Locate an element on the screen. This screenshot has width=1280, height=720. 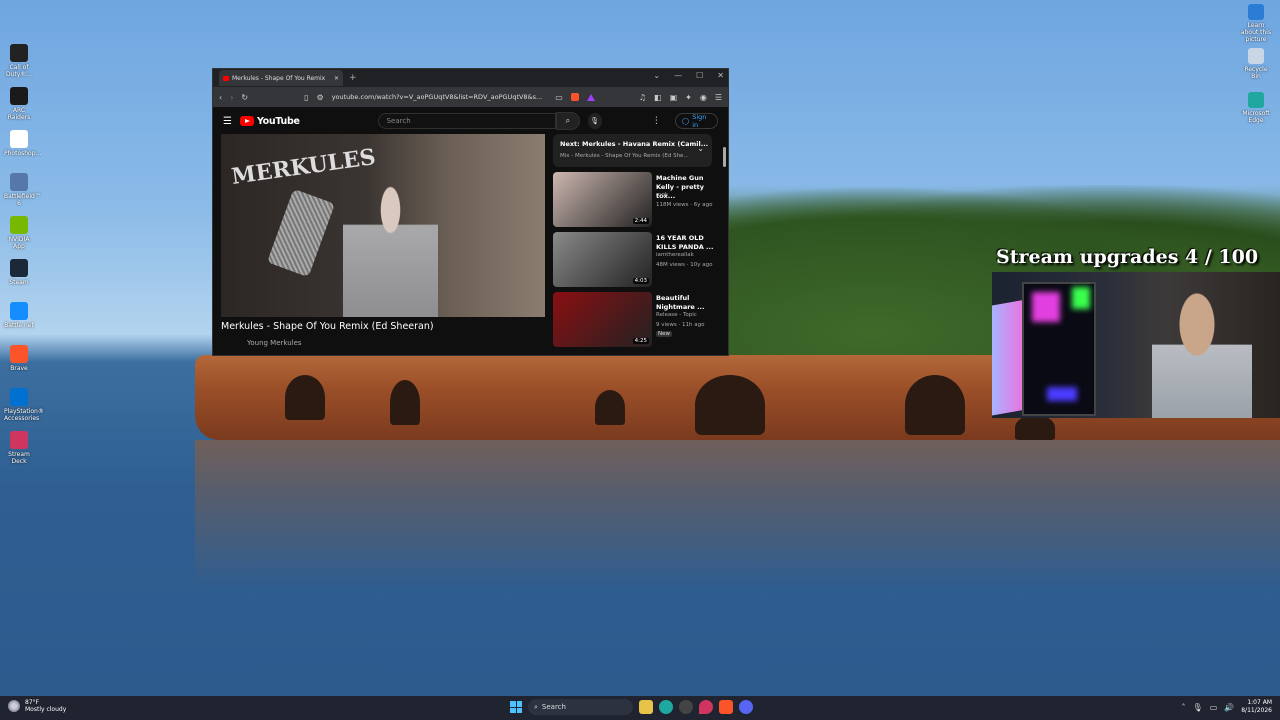
brave-shields-icon is located at coordinates (574, 97).